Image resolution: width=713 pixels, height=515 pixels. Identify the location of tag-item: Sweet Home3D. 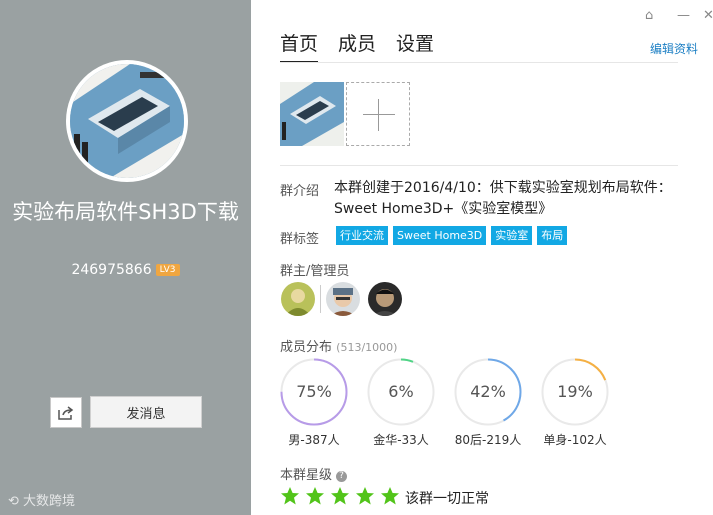
(440, 235).